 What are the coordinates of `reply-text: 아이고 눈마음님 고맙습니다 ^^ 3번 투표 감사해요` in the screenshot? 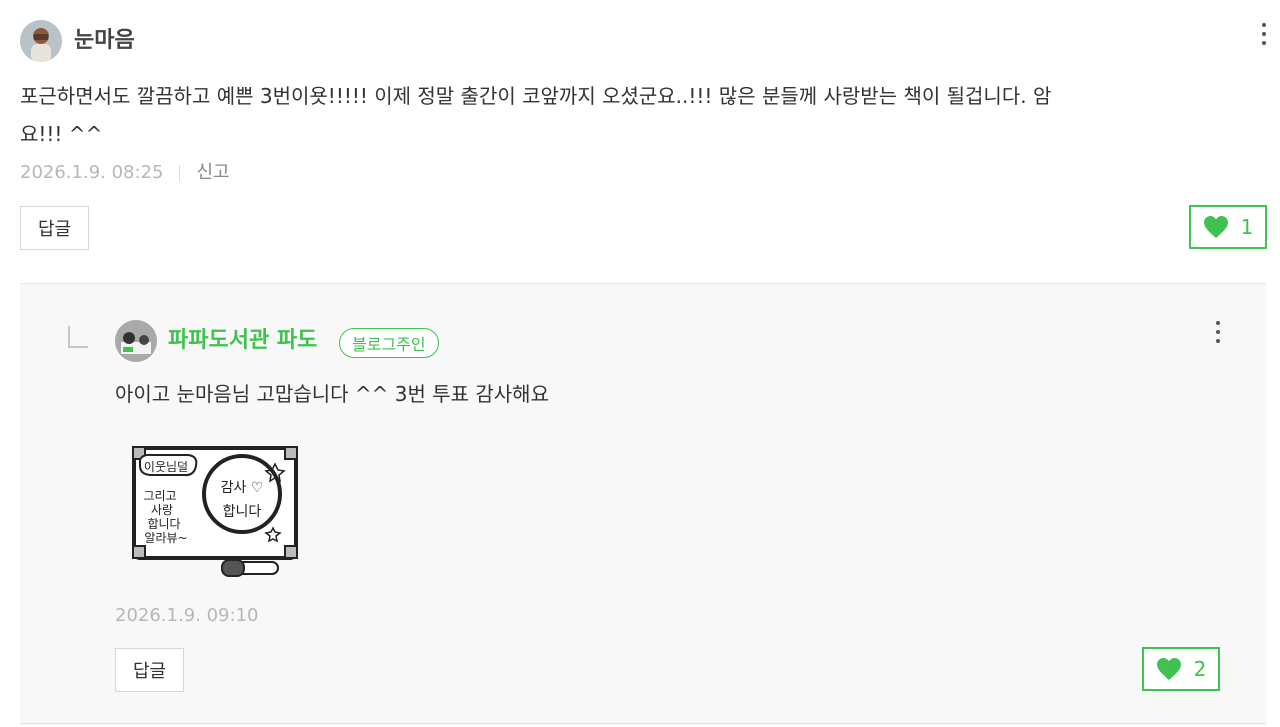 It's located at (332, 394).